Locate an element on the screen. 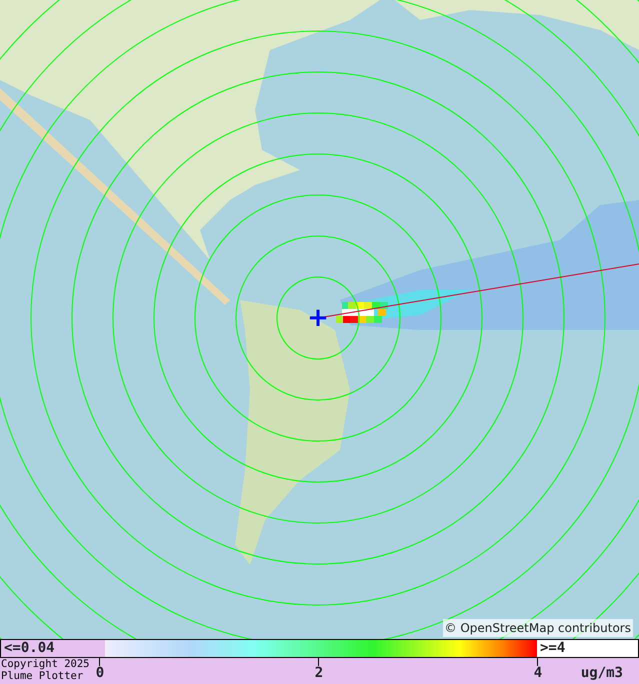  high-limit-label: >=4 is located at coordinates (587, 648).